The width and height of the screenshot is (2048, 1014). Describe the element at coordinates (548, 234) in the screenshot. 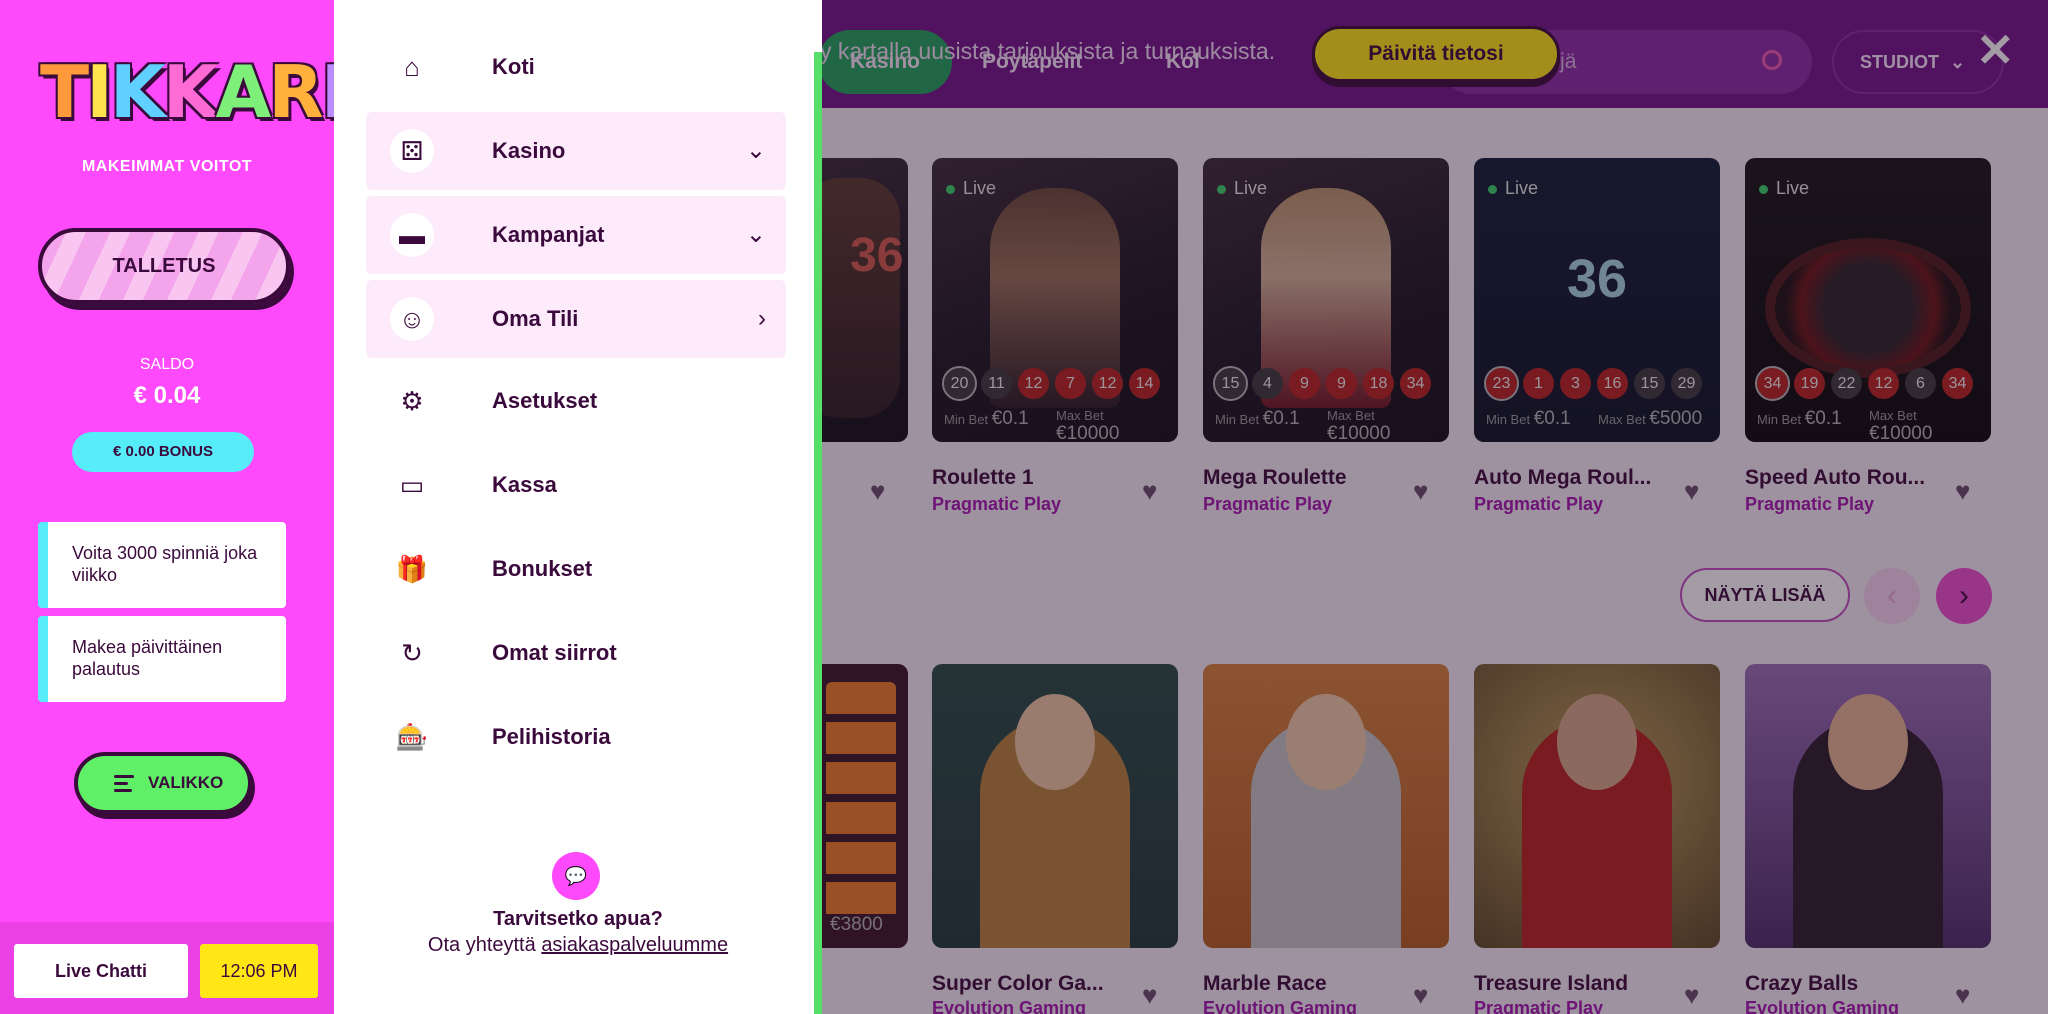

I see `menu-item-label: Kampanjat` at that location.